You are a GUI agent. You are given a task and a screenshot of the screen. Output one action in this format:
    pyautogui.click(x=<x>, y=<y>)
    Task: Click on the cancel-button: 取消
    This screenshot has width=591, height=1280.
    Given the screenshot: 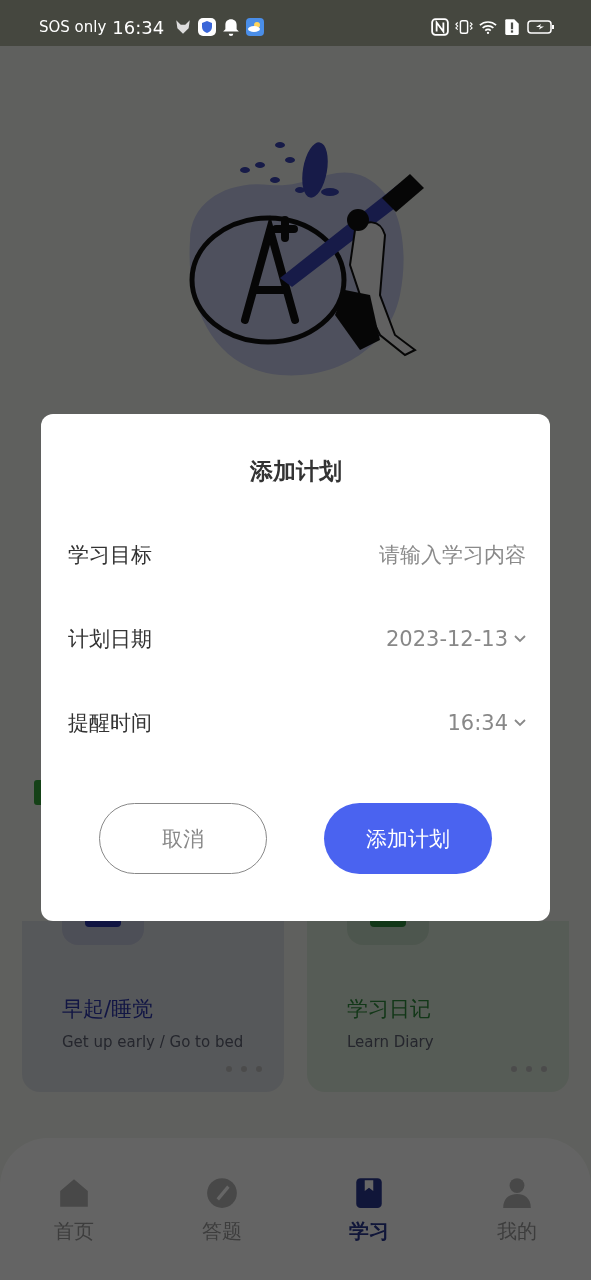 What is the action you would take?
    pyautogui.click(x=183, y=838)
    